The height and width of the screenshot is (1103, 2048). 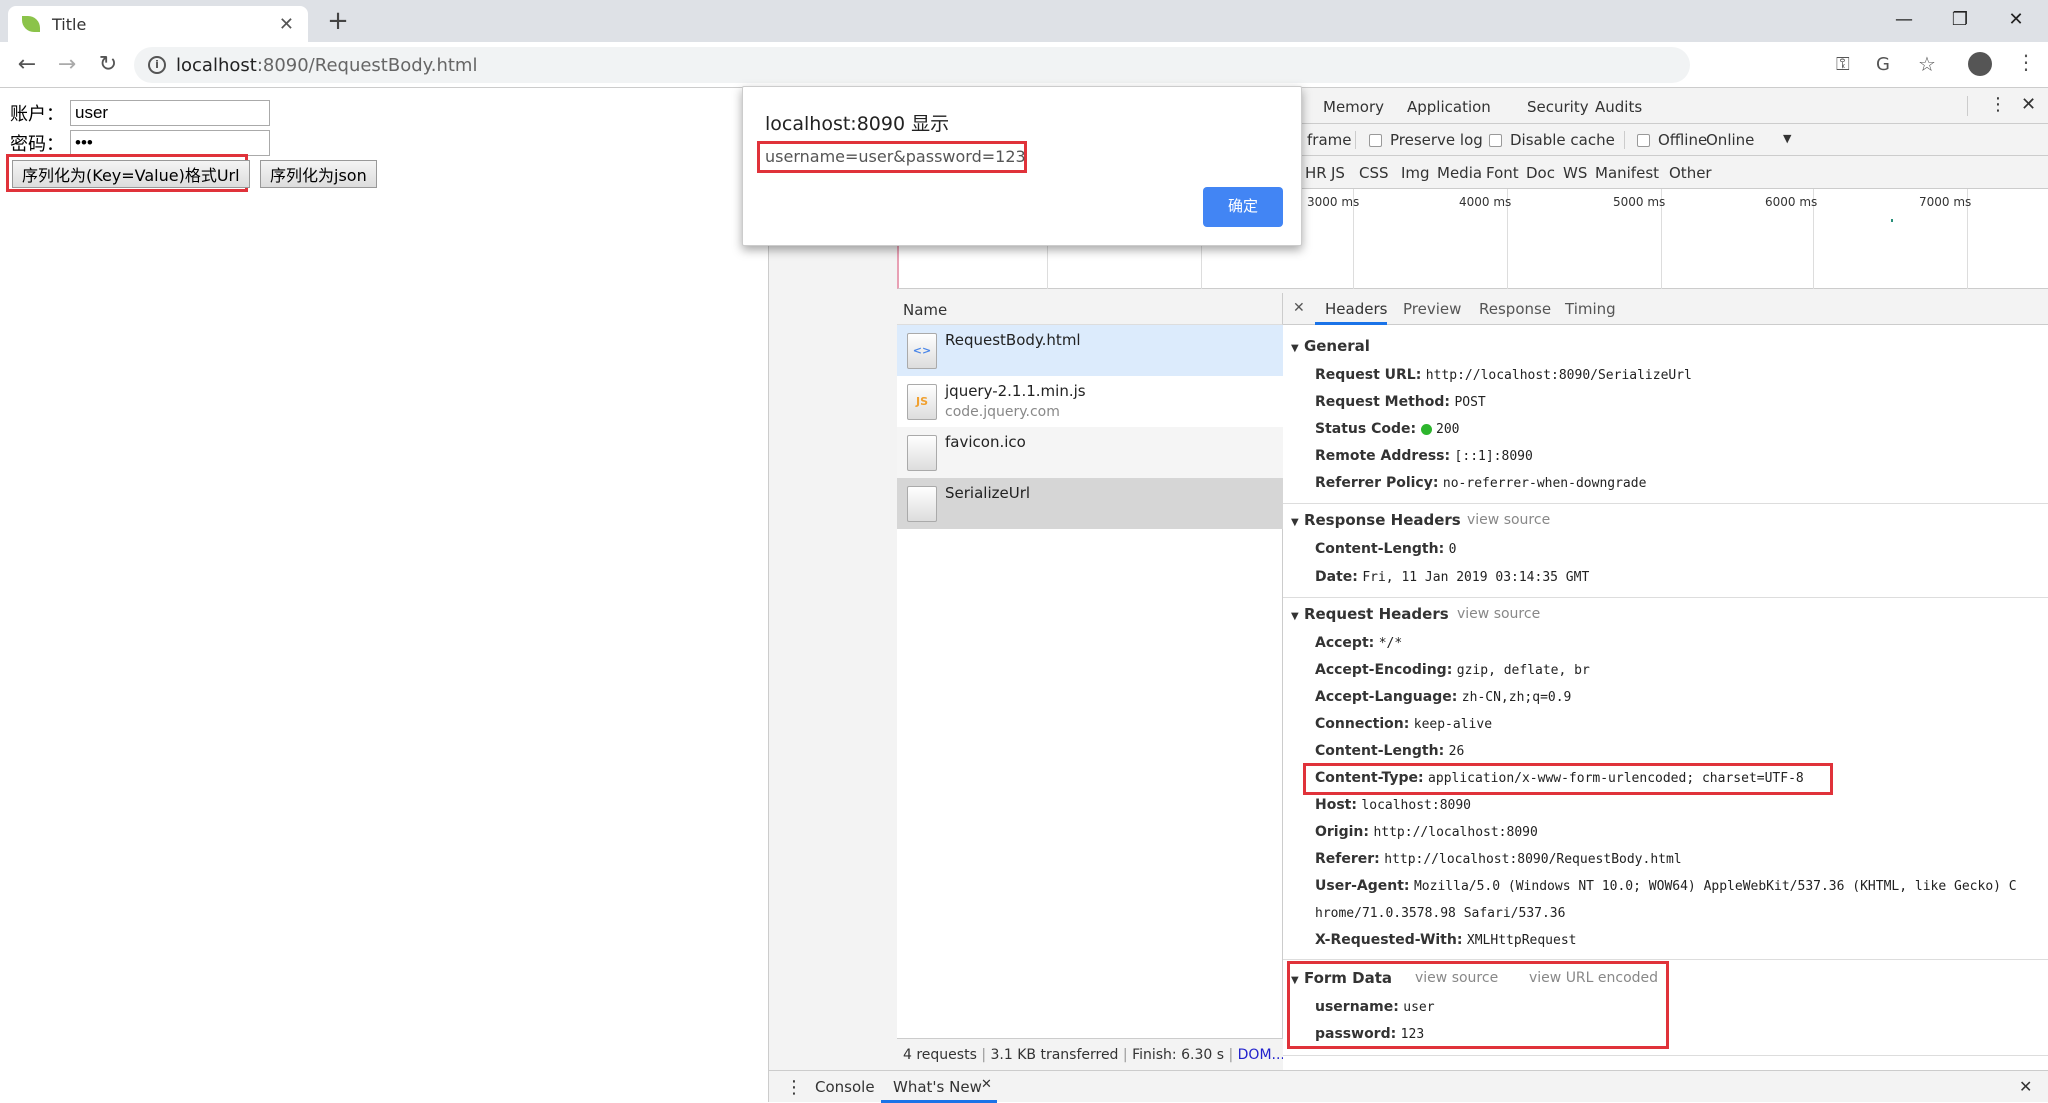 What do you see at coordinates (1341, 978) in the screenshot?
I see `section-form-data: ▼ Form Data` at bounding box center [1341, 978].